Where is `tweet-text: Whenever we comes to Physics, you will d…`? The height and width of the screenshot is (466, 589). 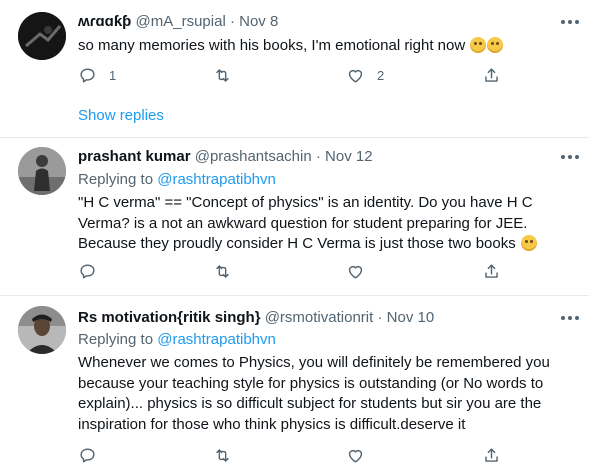 tweet-text: Whenever we comes to Physics, you will d… is located at coordinates (328, 394).